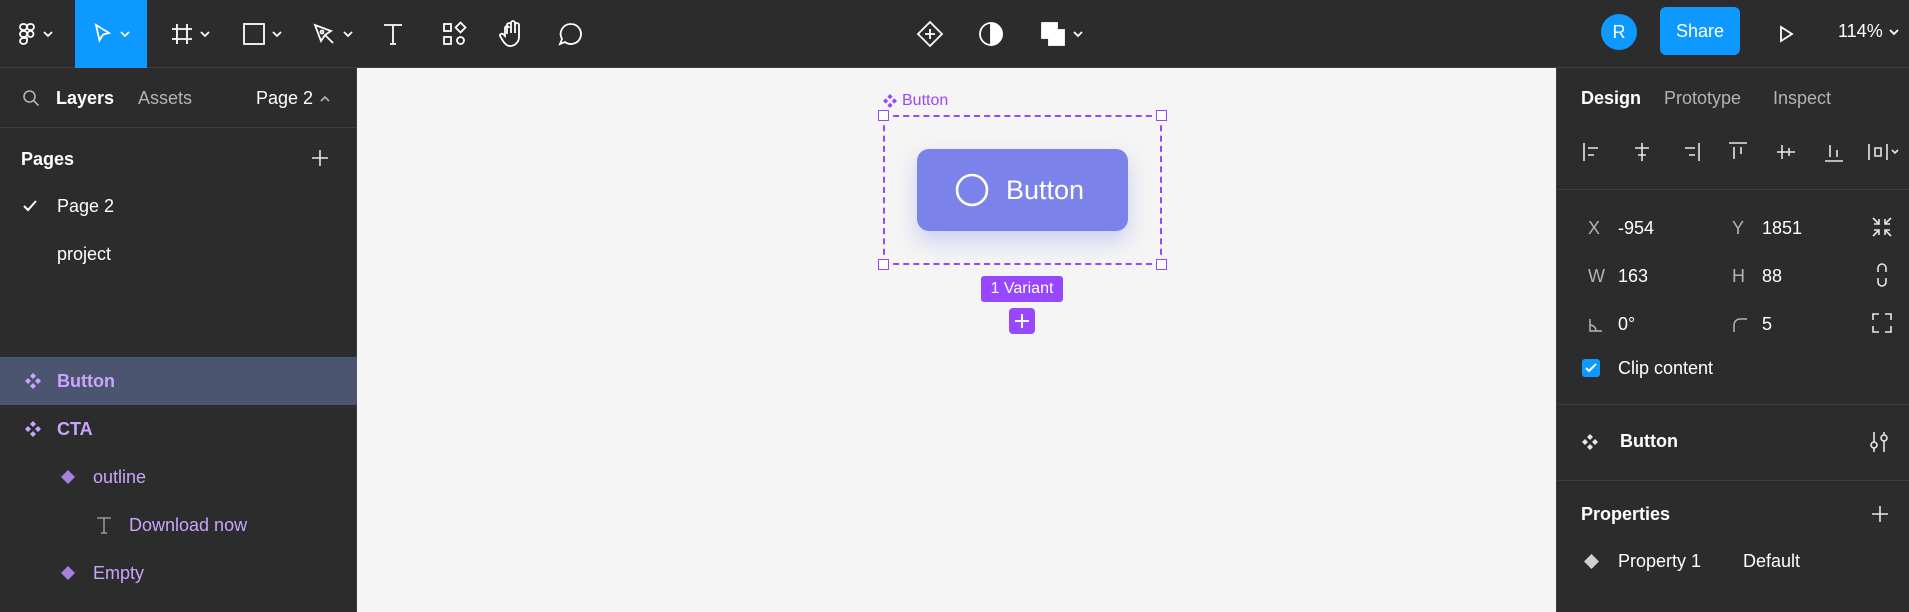 This screenshot has width=1909, height=612. What do you see at coordinates (188, 524) in the screenshot?
I see `layer-label: Download now` at bounding box center [188, 524].